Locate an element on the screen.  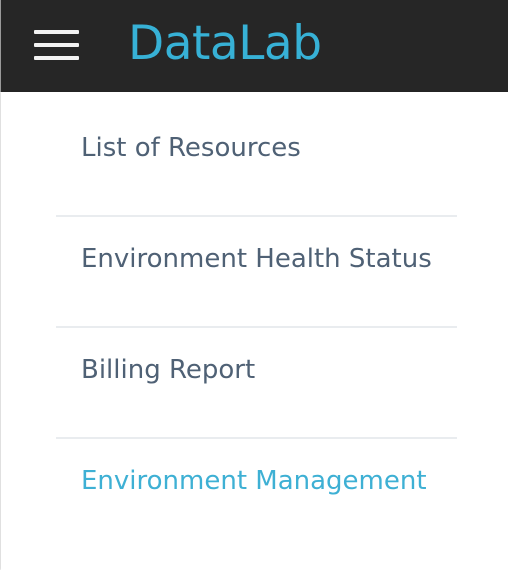
menu-item-label: List of Resources is located at coordinates (191, 148).